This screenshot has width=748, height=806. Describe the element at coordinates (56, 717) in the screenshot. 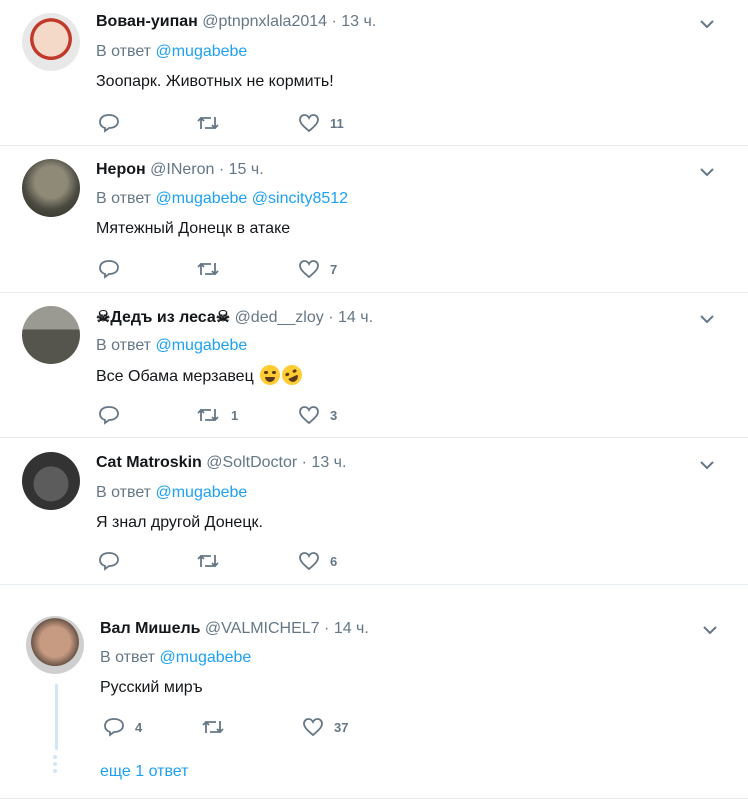

I see `thread-line` at that location.